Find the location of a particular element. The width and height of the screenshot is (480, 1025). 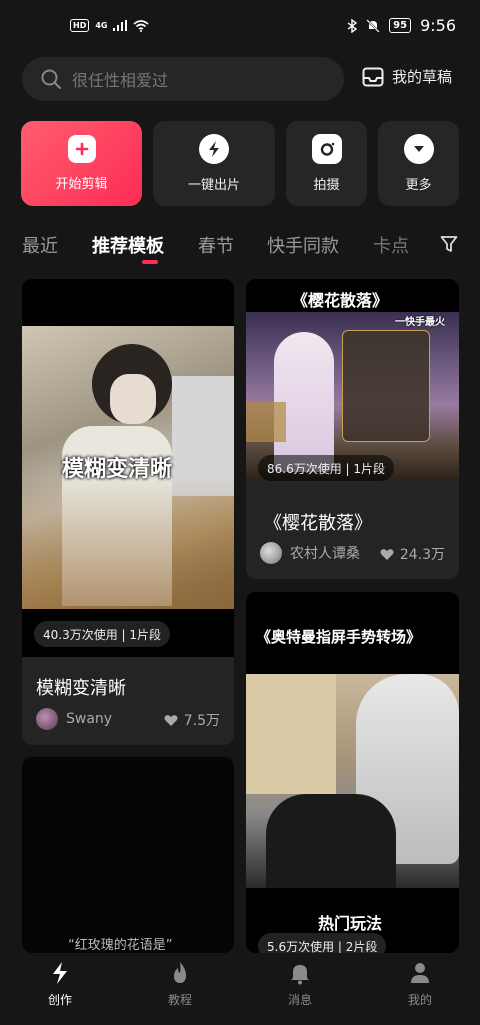

search-icon is located at coordinates (51, 79).